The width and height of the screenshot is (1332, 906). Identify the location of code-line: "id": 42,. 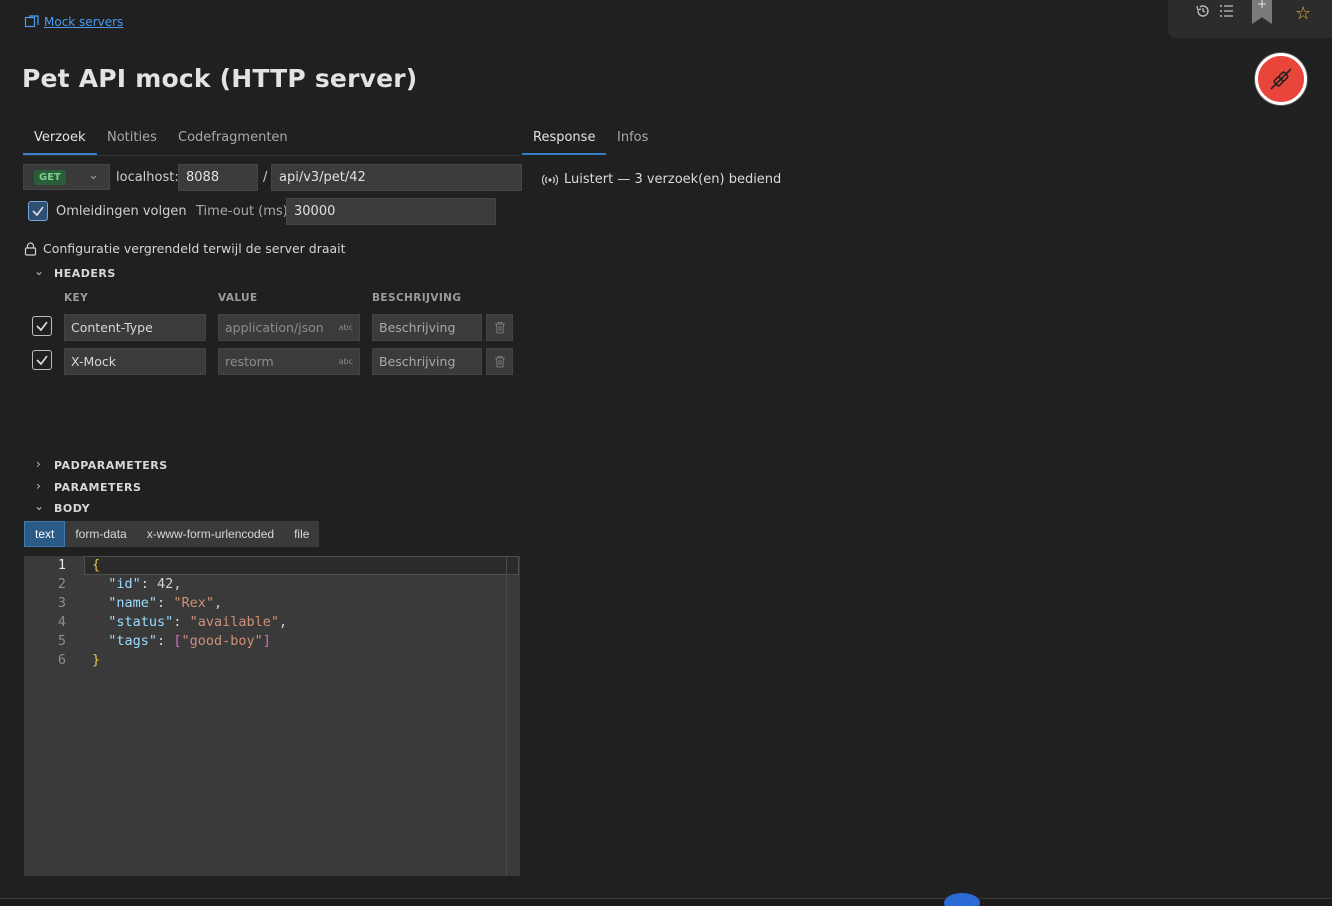
(189, 584).